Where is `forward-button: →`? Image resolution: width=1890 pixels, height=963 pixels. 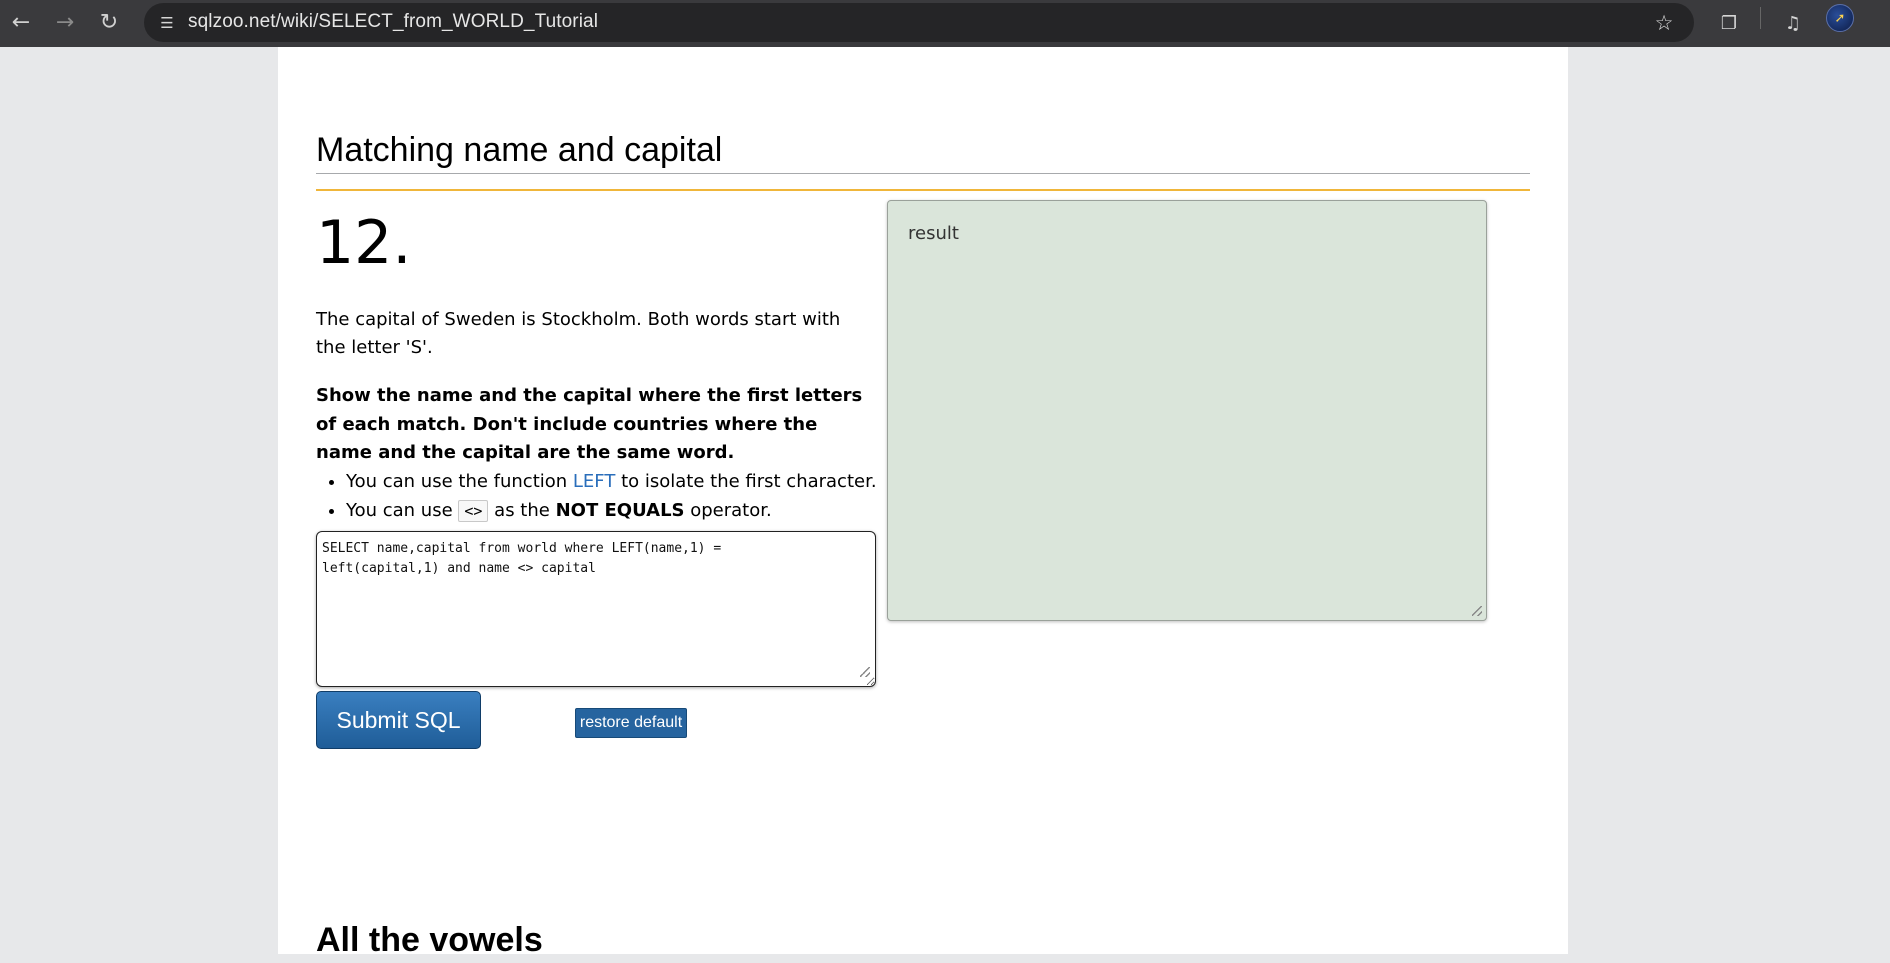
forward-button: → is located at coordinates (65, 23).